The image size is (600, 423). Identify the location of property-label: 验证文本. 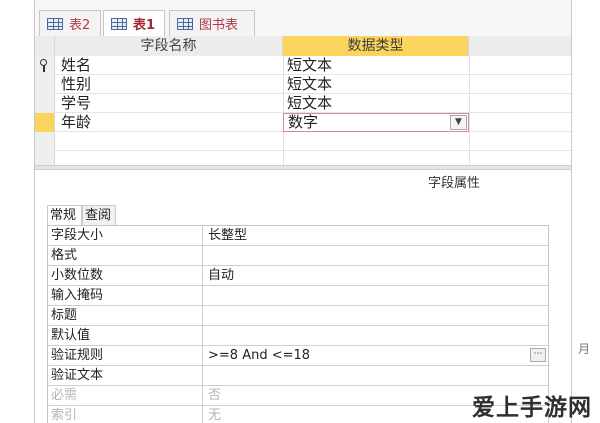
(77, 375).